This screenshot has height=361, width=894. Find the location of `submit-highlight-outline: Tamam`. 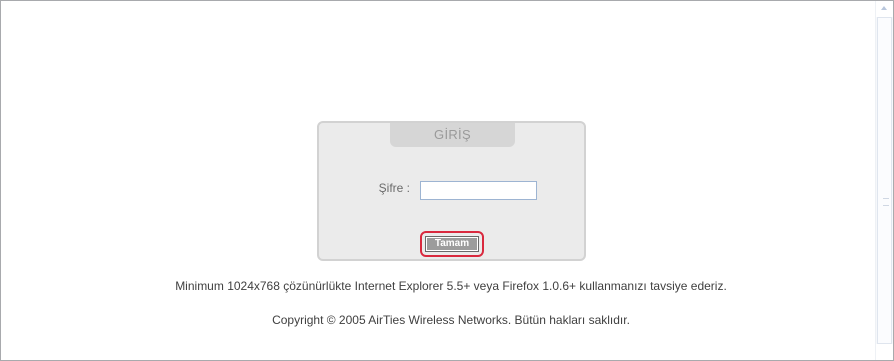

submit-highlight-outline: Tamam is located at coordinates (452, 244).